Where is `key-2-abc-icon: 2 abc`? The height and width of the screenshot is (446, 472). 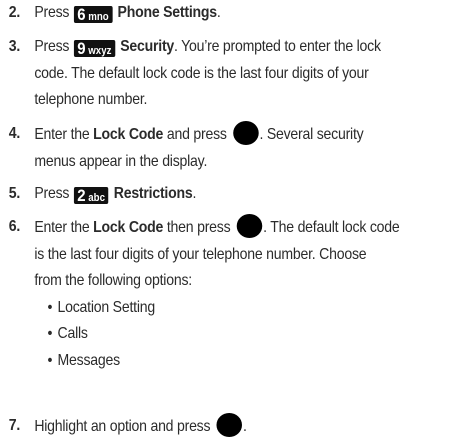
key-2-abc-icon: 2 abc is located at coordinates (91, 195).